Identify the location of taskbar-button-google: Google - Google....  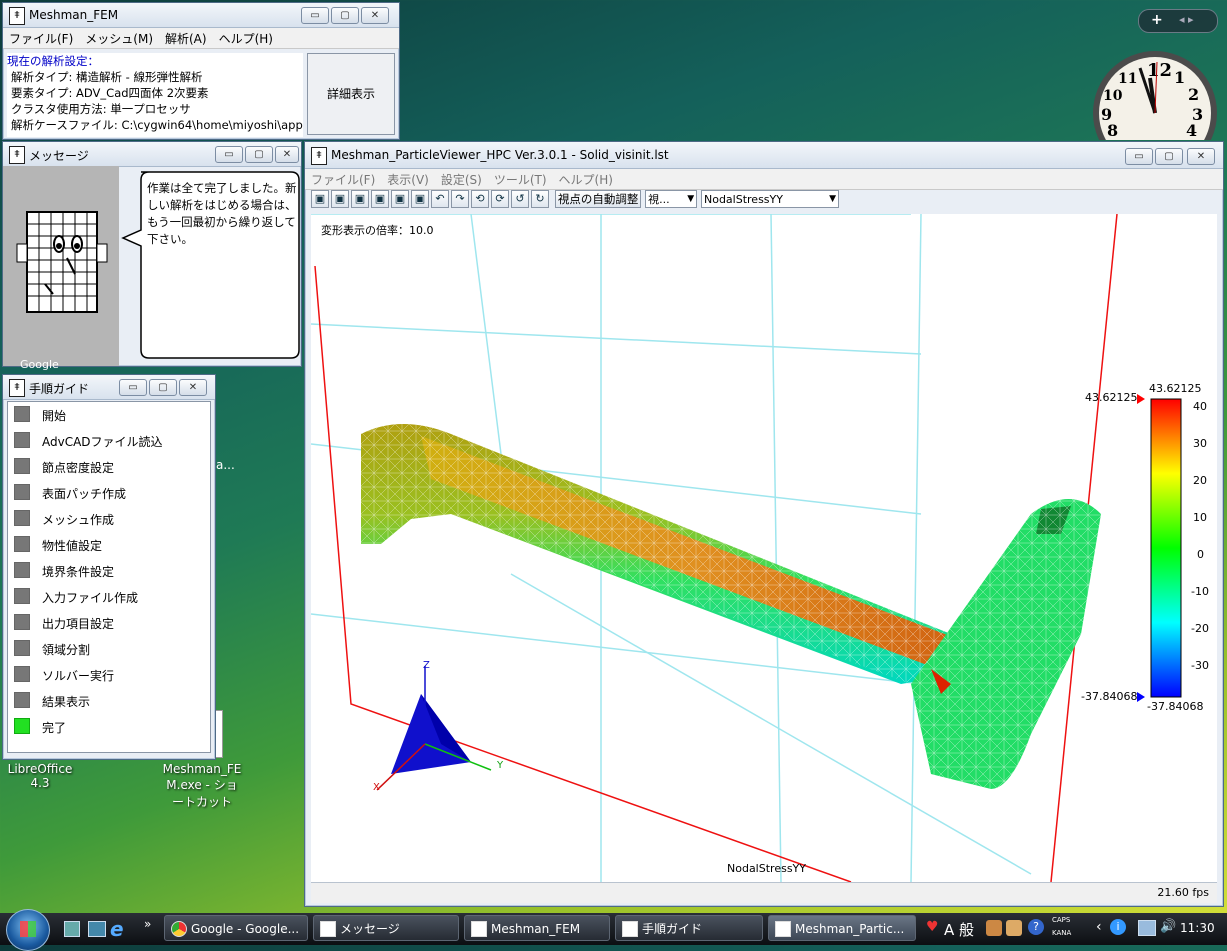
(236, 928).